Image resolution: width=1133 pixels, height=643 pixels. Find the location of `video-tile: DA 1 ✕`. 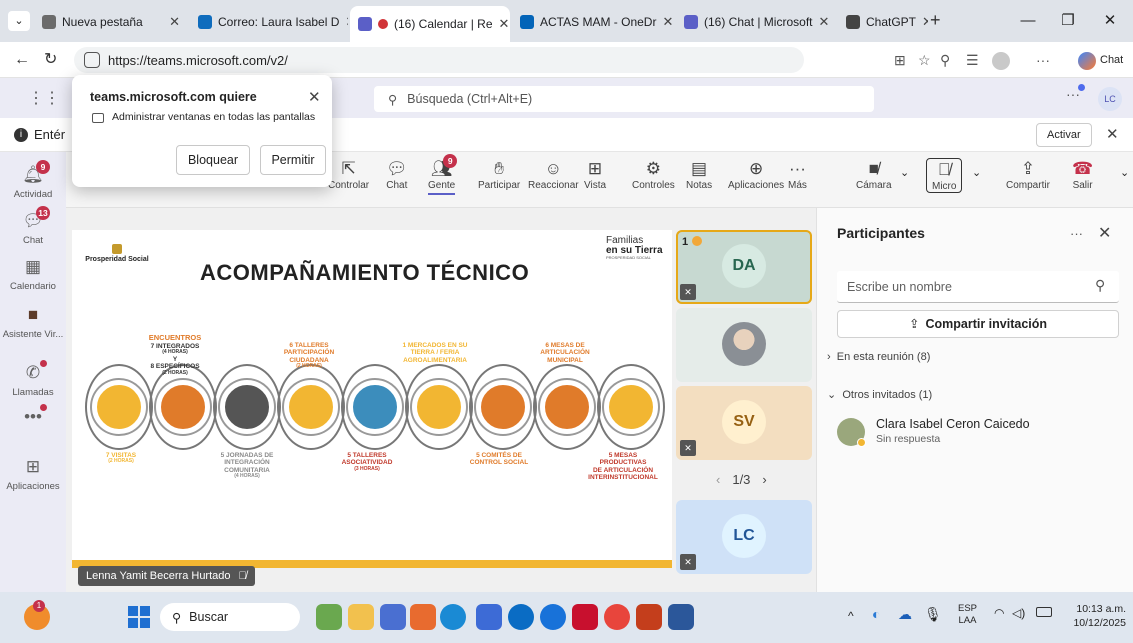

video-tile: DA 1 ✕ is located at coordinates (744, 267).